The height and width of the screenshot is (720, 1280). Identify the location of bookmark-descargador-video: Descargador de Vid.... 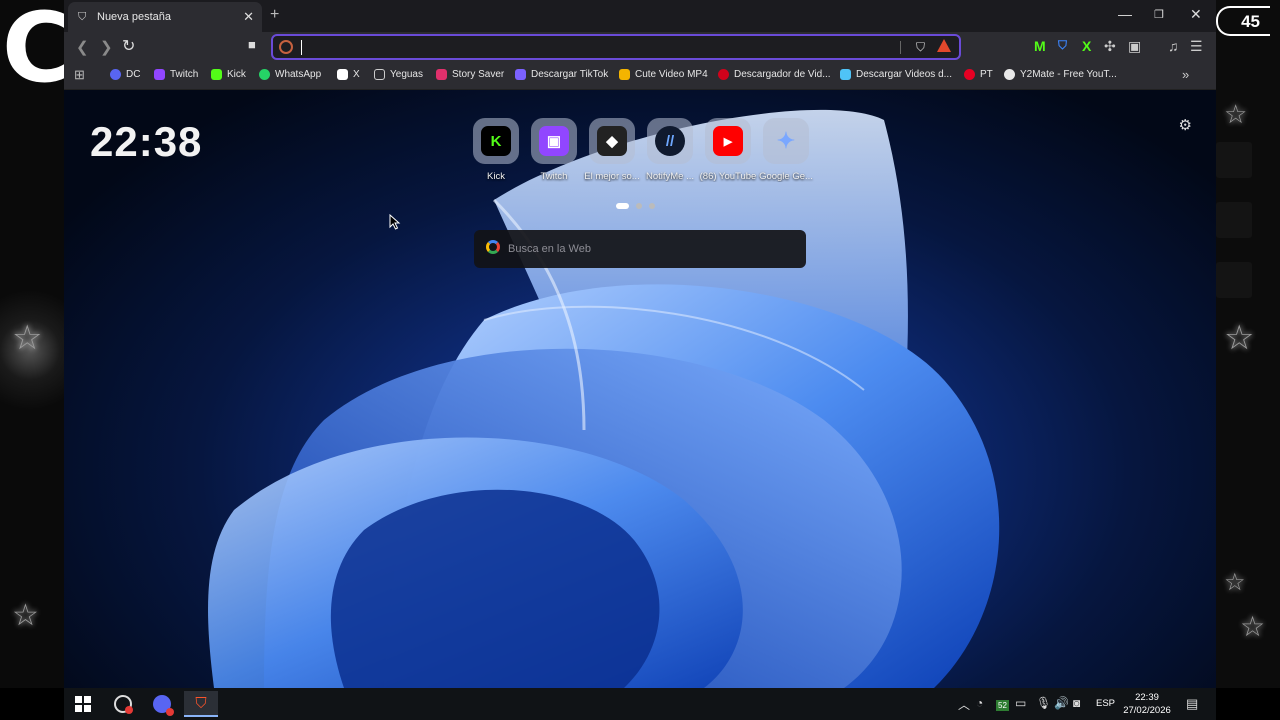
(774, 74).